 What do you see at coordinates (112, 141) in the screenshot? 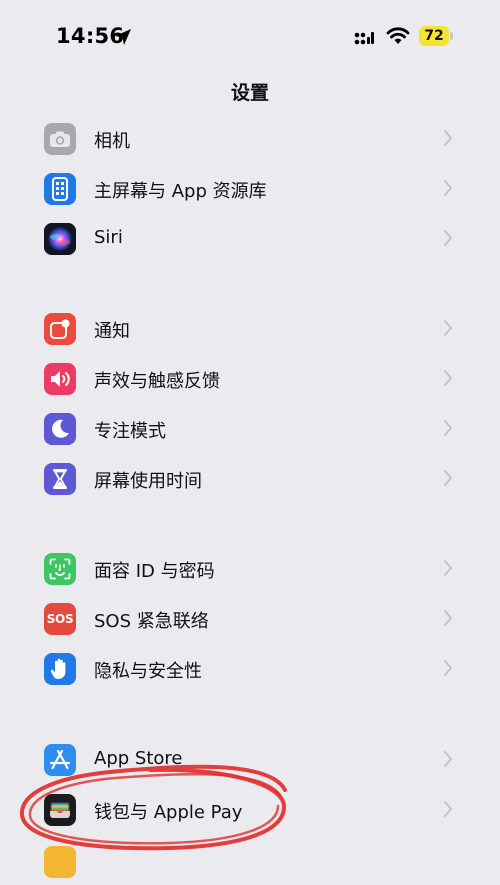
I see `settings-row-label: 相机` at bounding box center [112, 141].